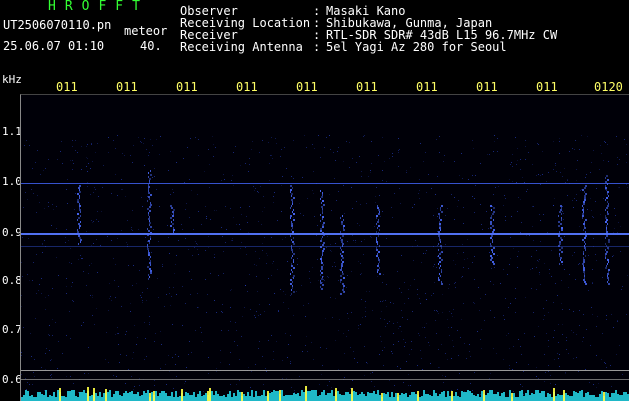 This screenshot has width=629, height=401. Describe the element at coordinates (307, 87) in the screenshot. I see `time-tick: 011` at that location.